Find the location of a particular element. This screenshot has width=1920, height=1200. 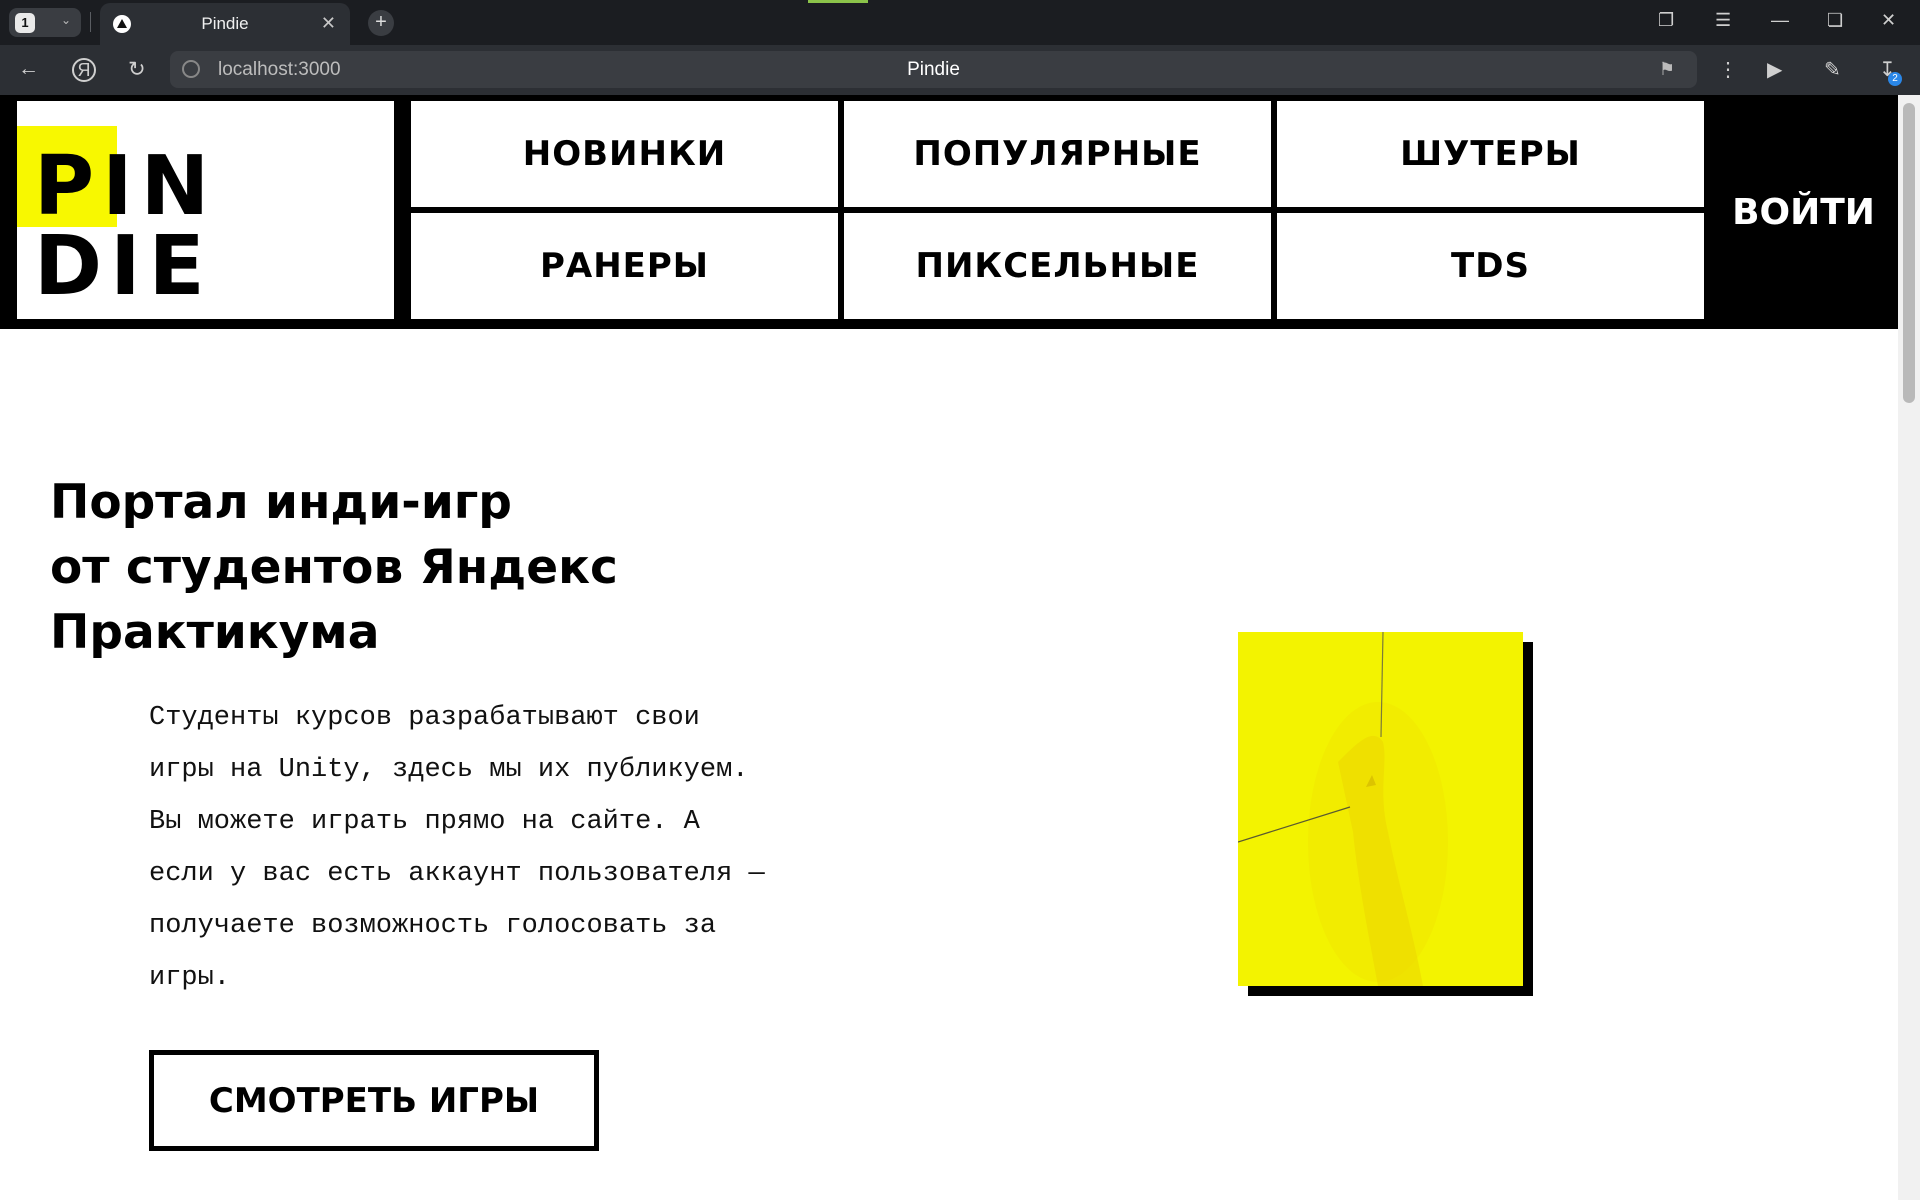

more-options-icon: ⋮ is located at coordinates (1728, 69).